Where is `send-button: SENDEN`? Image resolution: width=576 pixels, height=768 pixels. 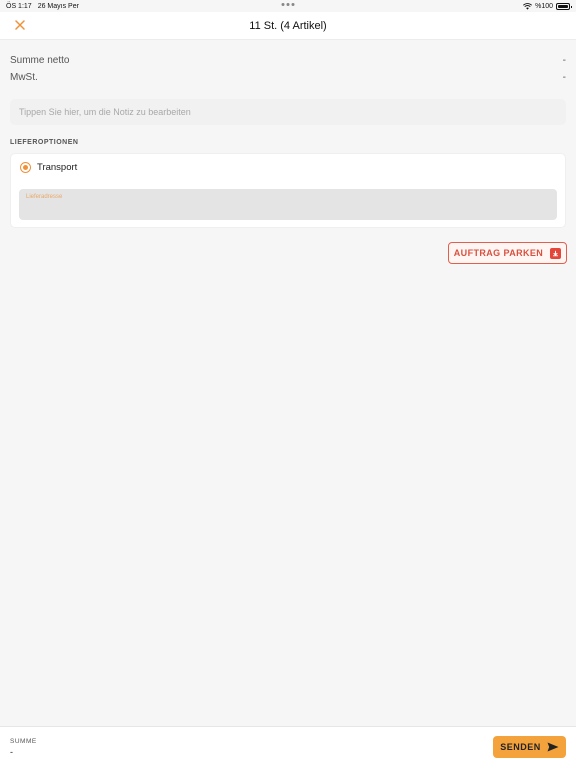
send-button: SENDEN is located at coordinates (529, 747).